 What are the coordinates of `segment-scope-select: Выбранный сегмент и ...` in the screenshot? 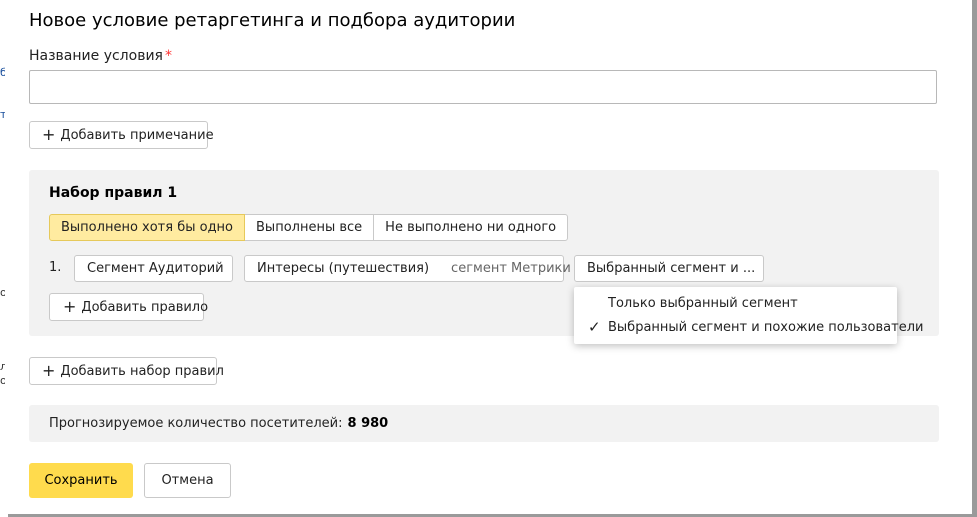 It's located at (669, 268).